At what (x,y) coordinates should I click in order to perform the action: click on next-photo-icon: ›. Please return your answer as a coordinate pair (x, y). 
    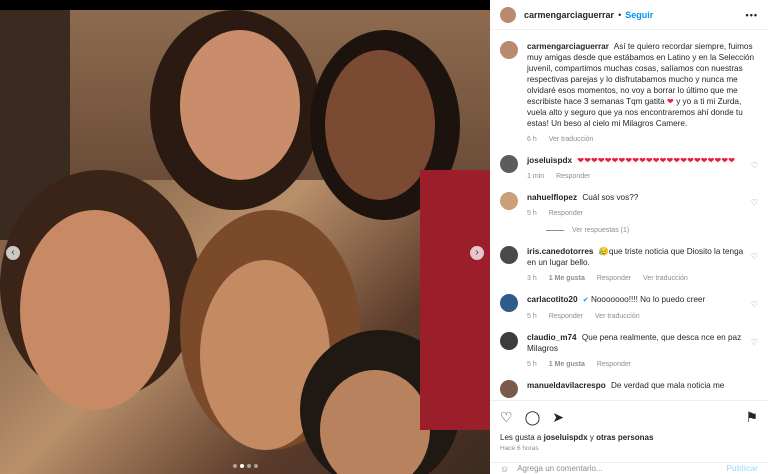
    Looking at the image, I should click on (477, 253).